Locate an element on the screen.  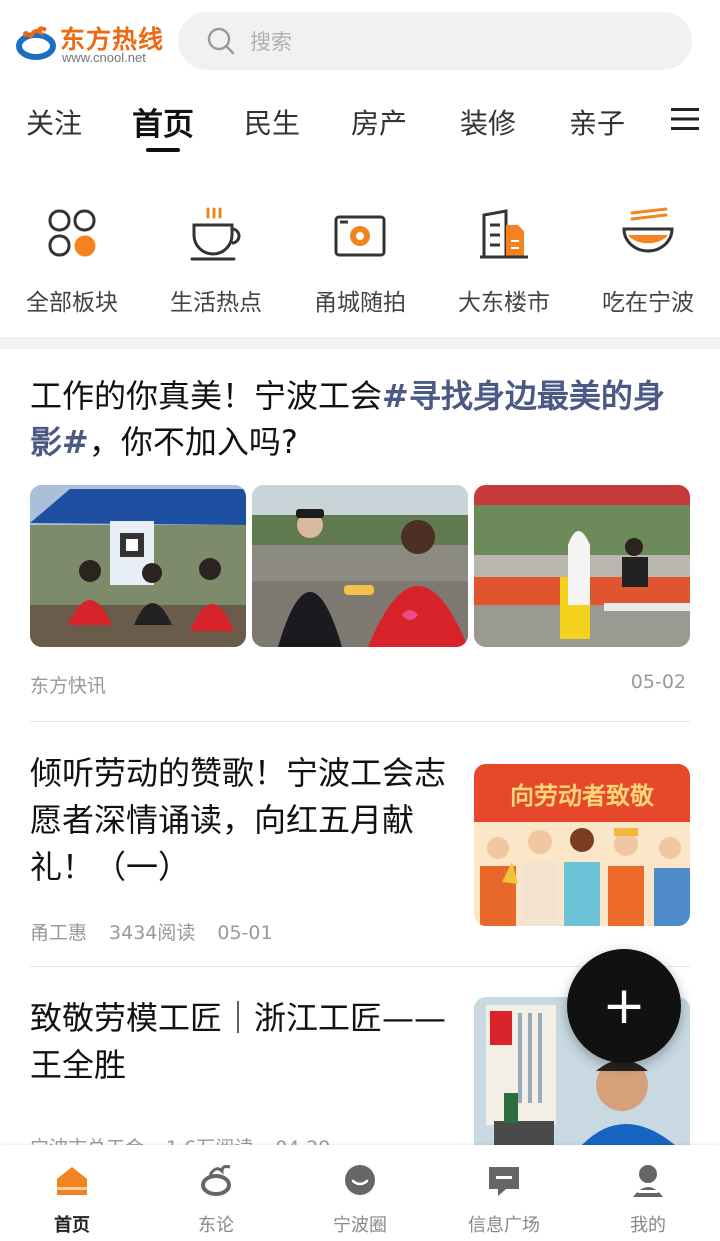
article-source: 东方快讯 is located at coordinates (68, 684).